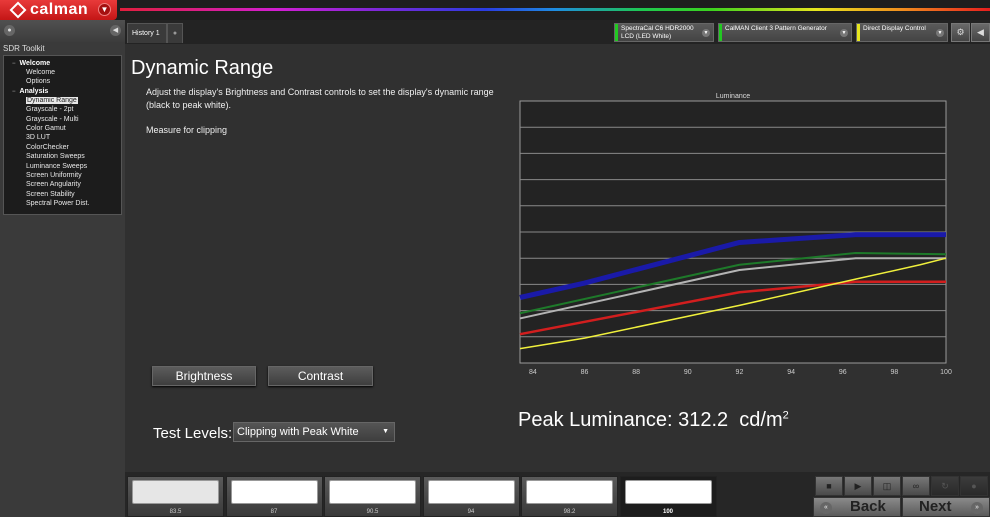  I want to click on x-tick-label: 94, so click(791, 372).